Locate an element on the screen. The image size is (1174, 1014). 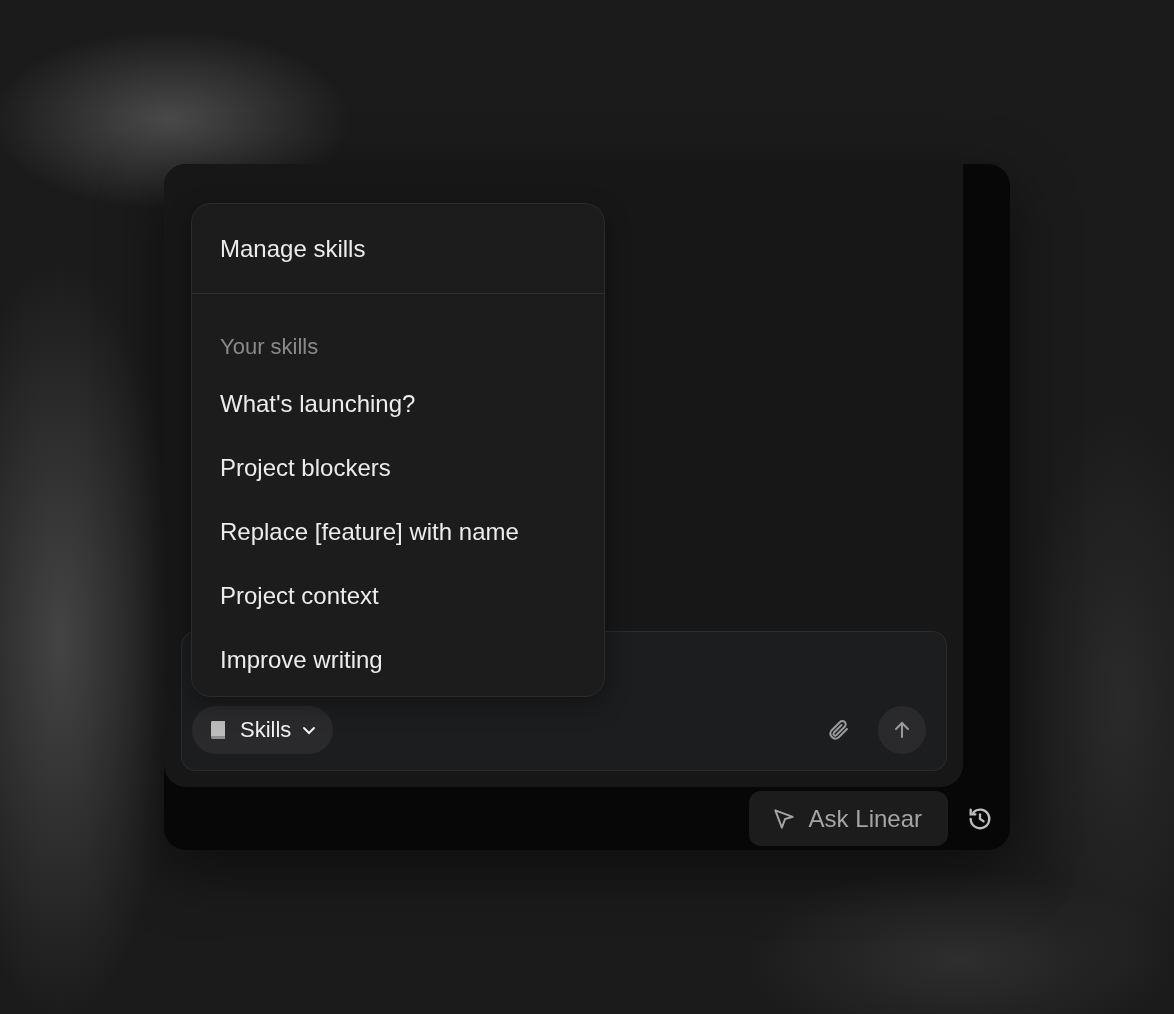
arrow-up-icon is located at coordinates (902, 730).